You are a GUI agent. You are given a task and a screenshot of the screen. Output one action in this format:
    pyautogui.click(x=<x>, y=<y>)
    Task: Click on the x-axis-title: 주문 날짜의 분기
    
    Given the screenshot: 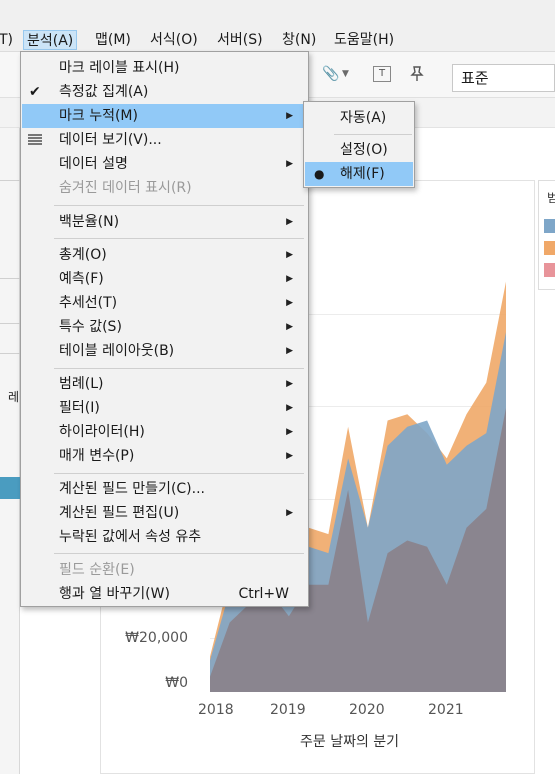 What is the action you would take?
    pyautogui.click(x=350, y=742)
    